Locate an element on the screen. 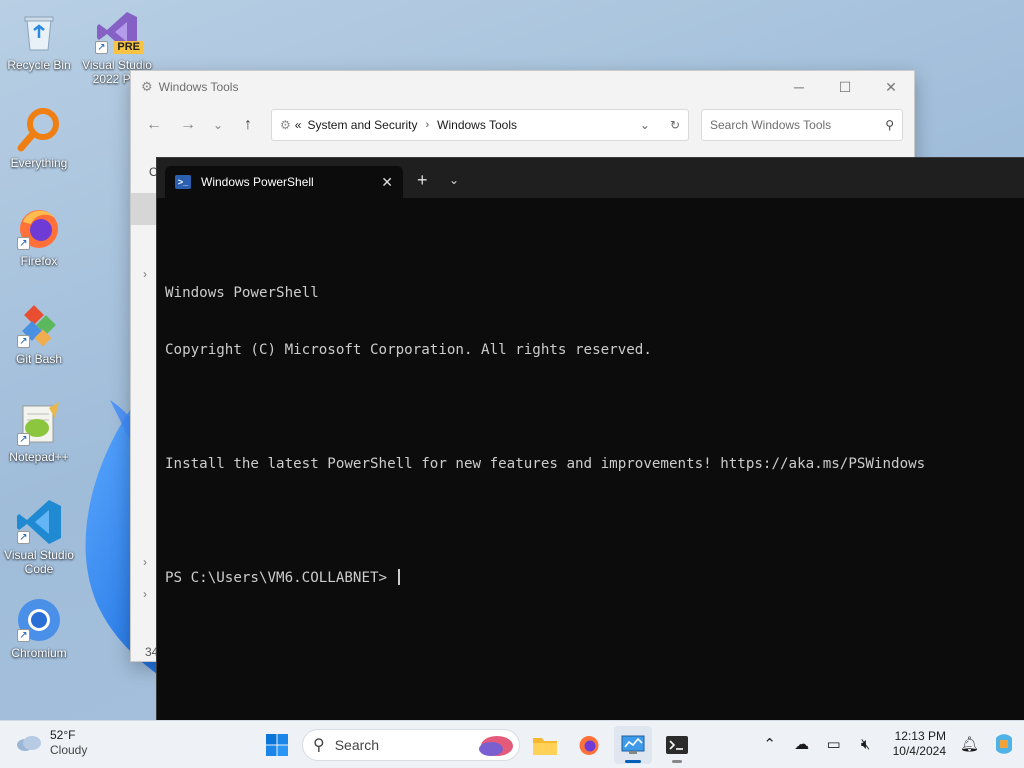  notepadpp-icon: ↗ is located at coordinates (39, 424).